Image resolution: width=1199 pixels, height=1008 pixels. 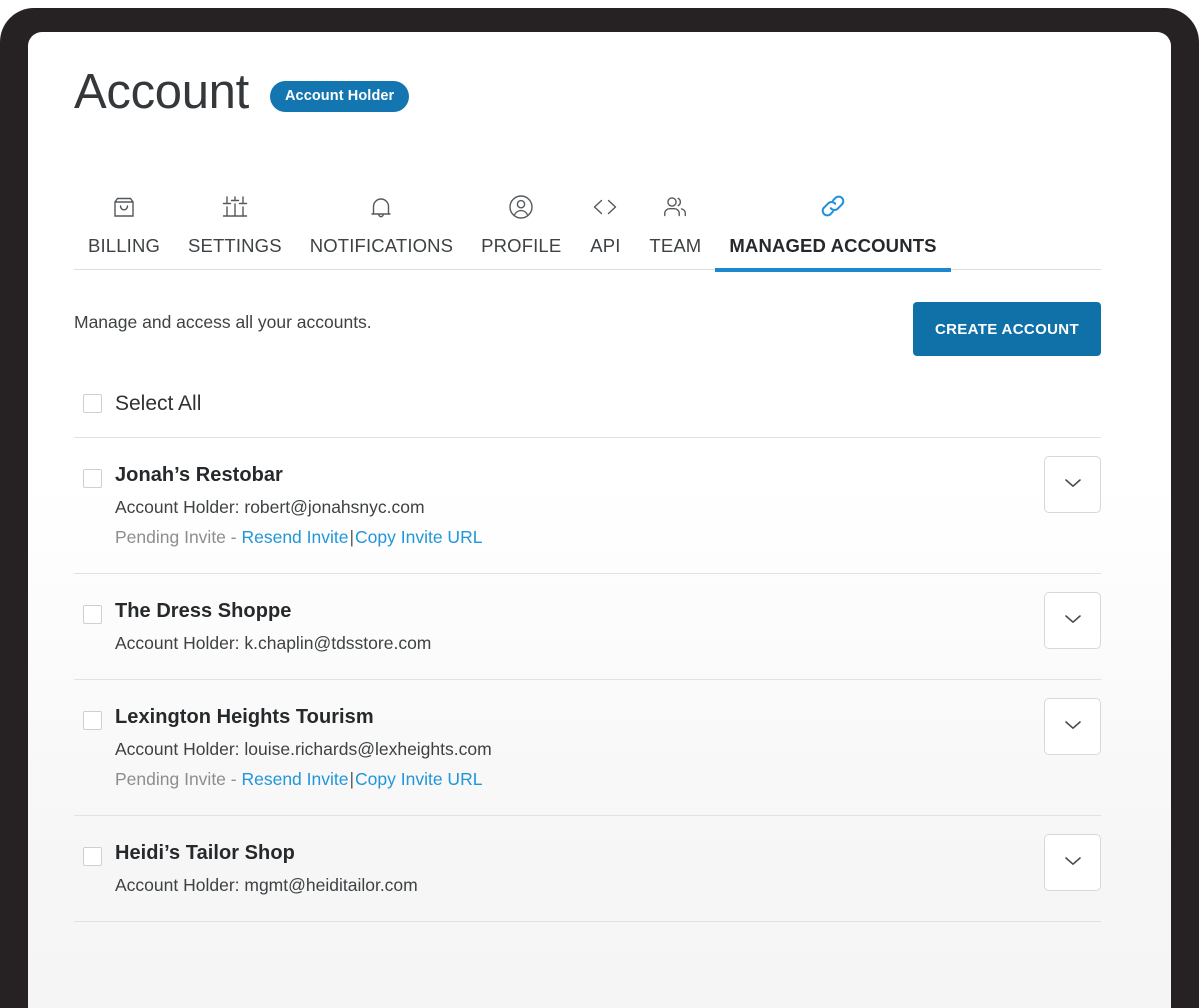 I want to click on create-account-button: CREATE ACCOUNT, so click(x=1006, y=329).